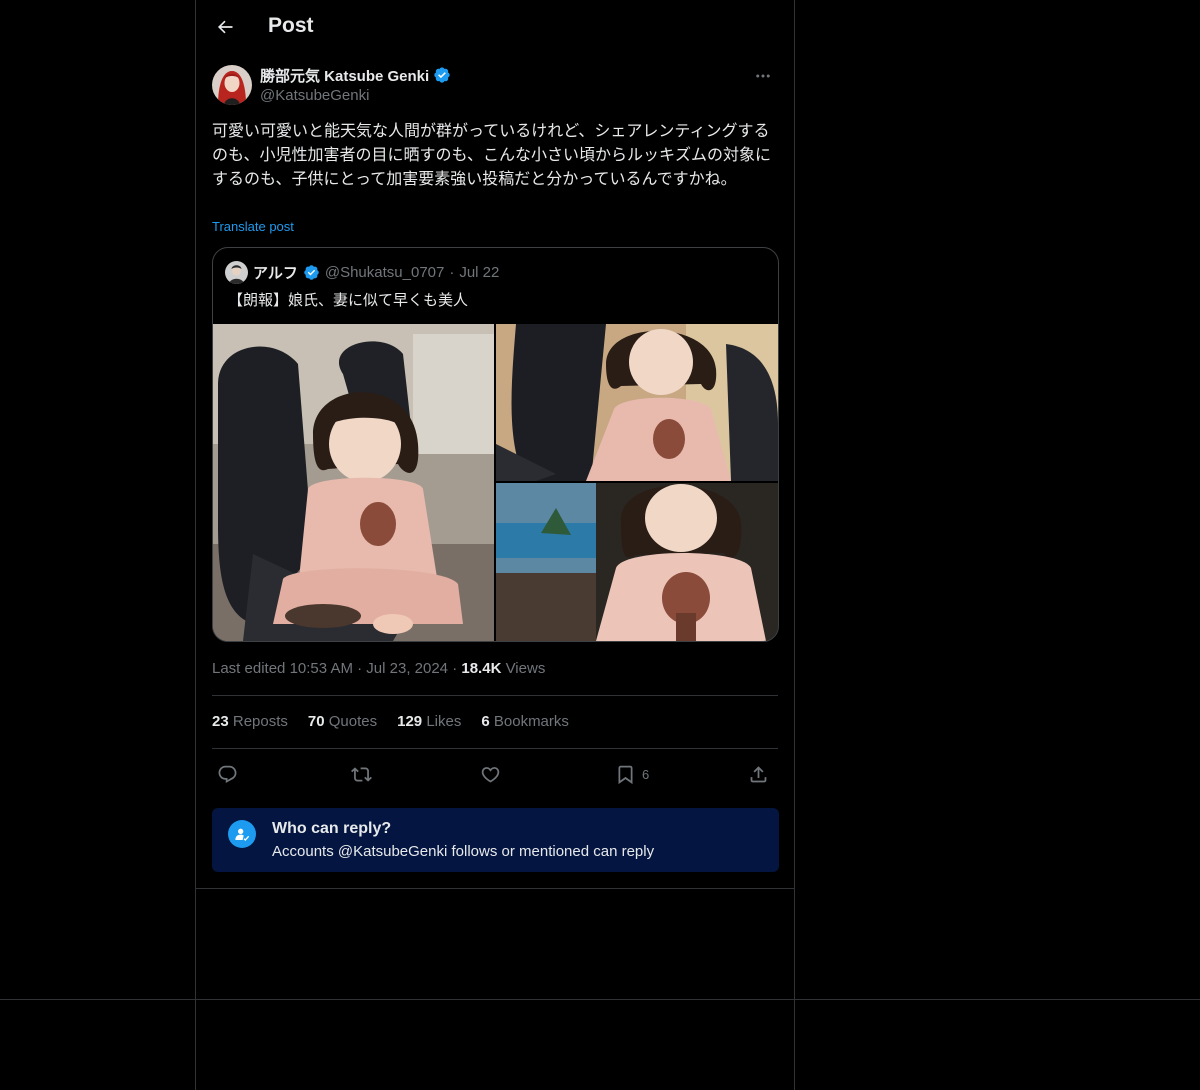 This screenshot has width=1200, height=1090. I want to click on bookmark-button: 6, so click(632, 774).